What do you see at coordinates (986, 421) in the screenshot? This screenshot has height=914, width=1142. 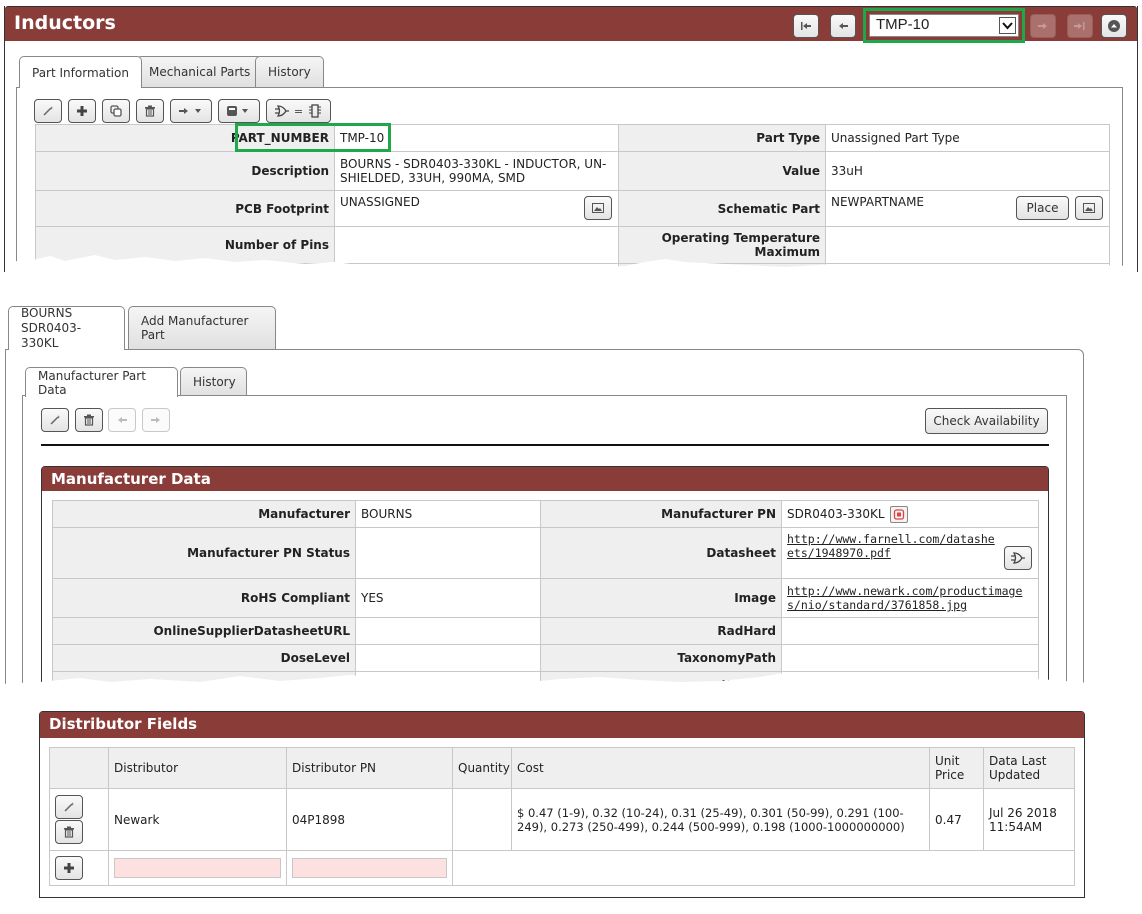 I see `check-availability-button: Check Availability` at bounding box center [986, 421].